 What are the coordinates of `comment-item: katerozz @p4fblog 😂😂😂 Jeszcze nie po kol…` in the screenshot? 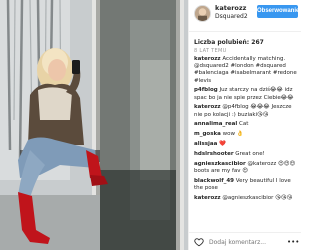 It's located at (246, 111).